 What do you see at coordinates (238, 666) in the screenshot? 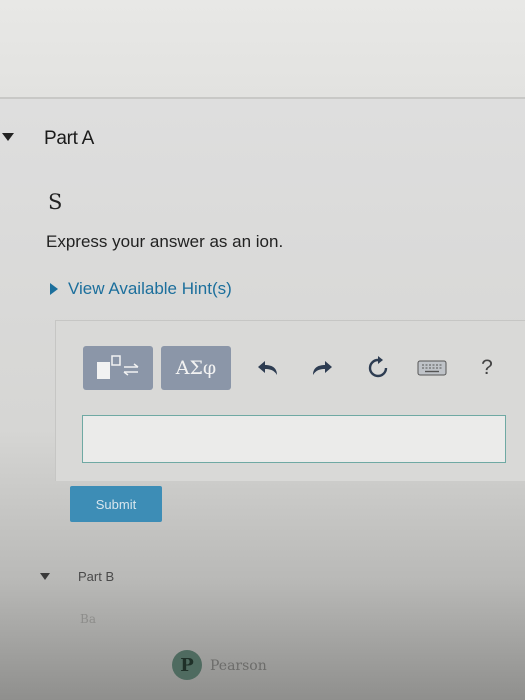
I see `pearson-logo-text: Pearson` at bounding box center [238, 666].